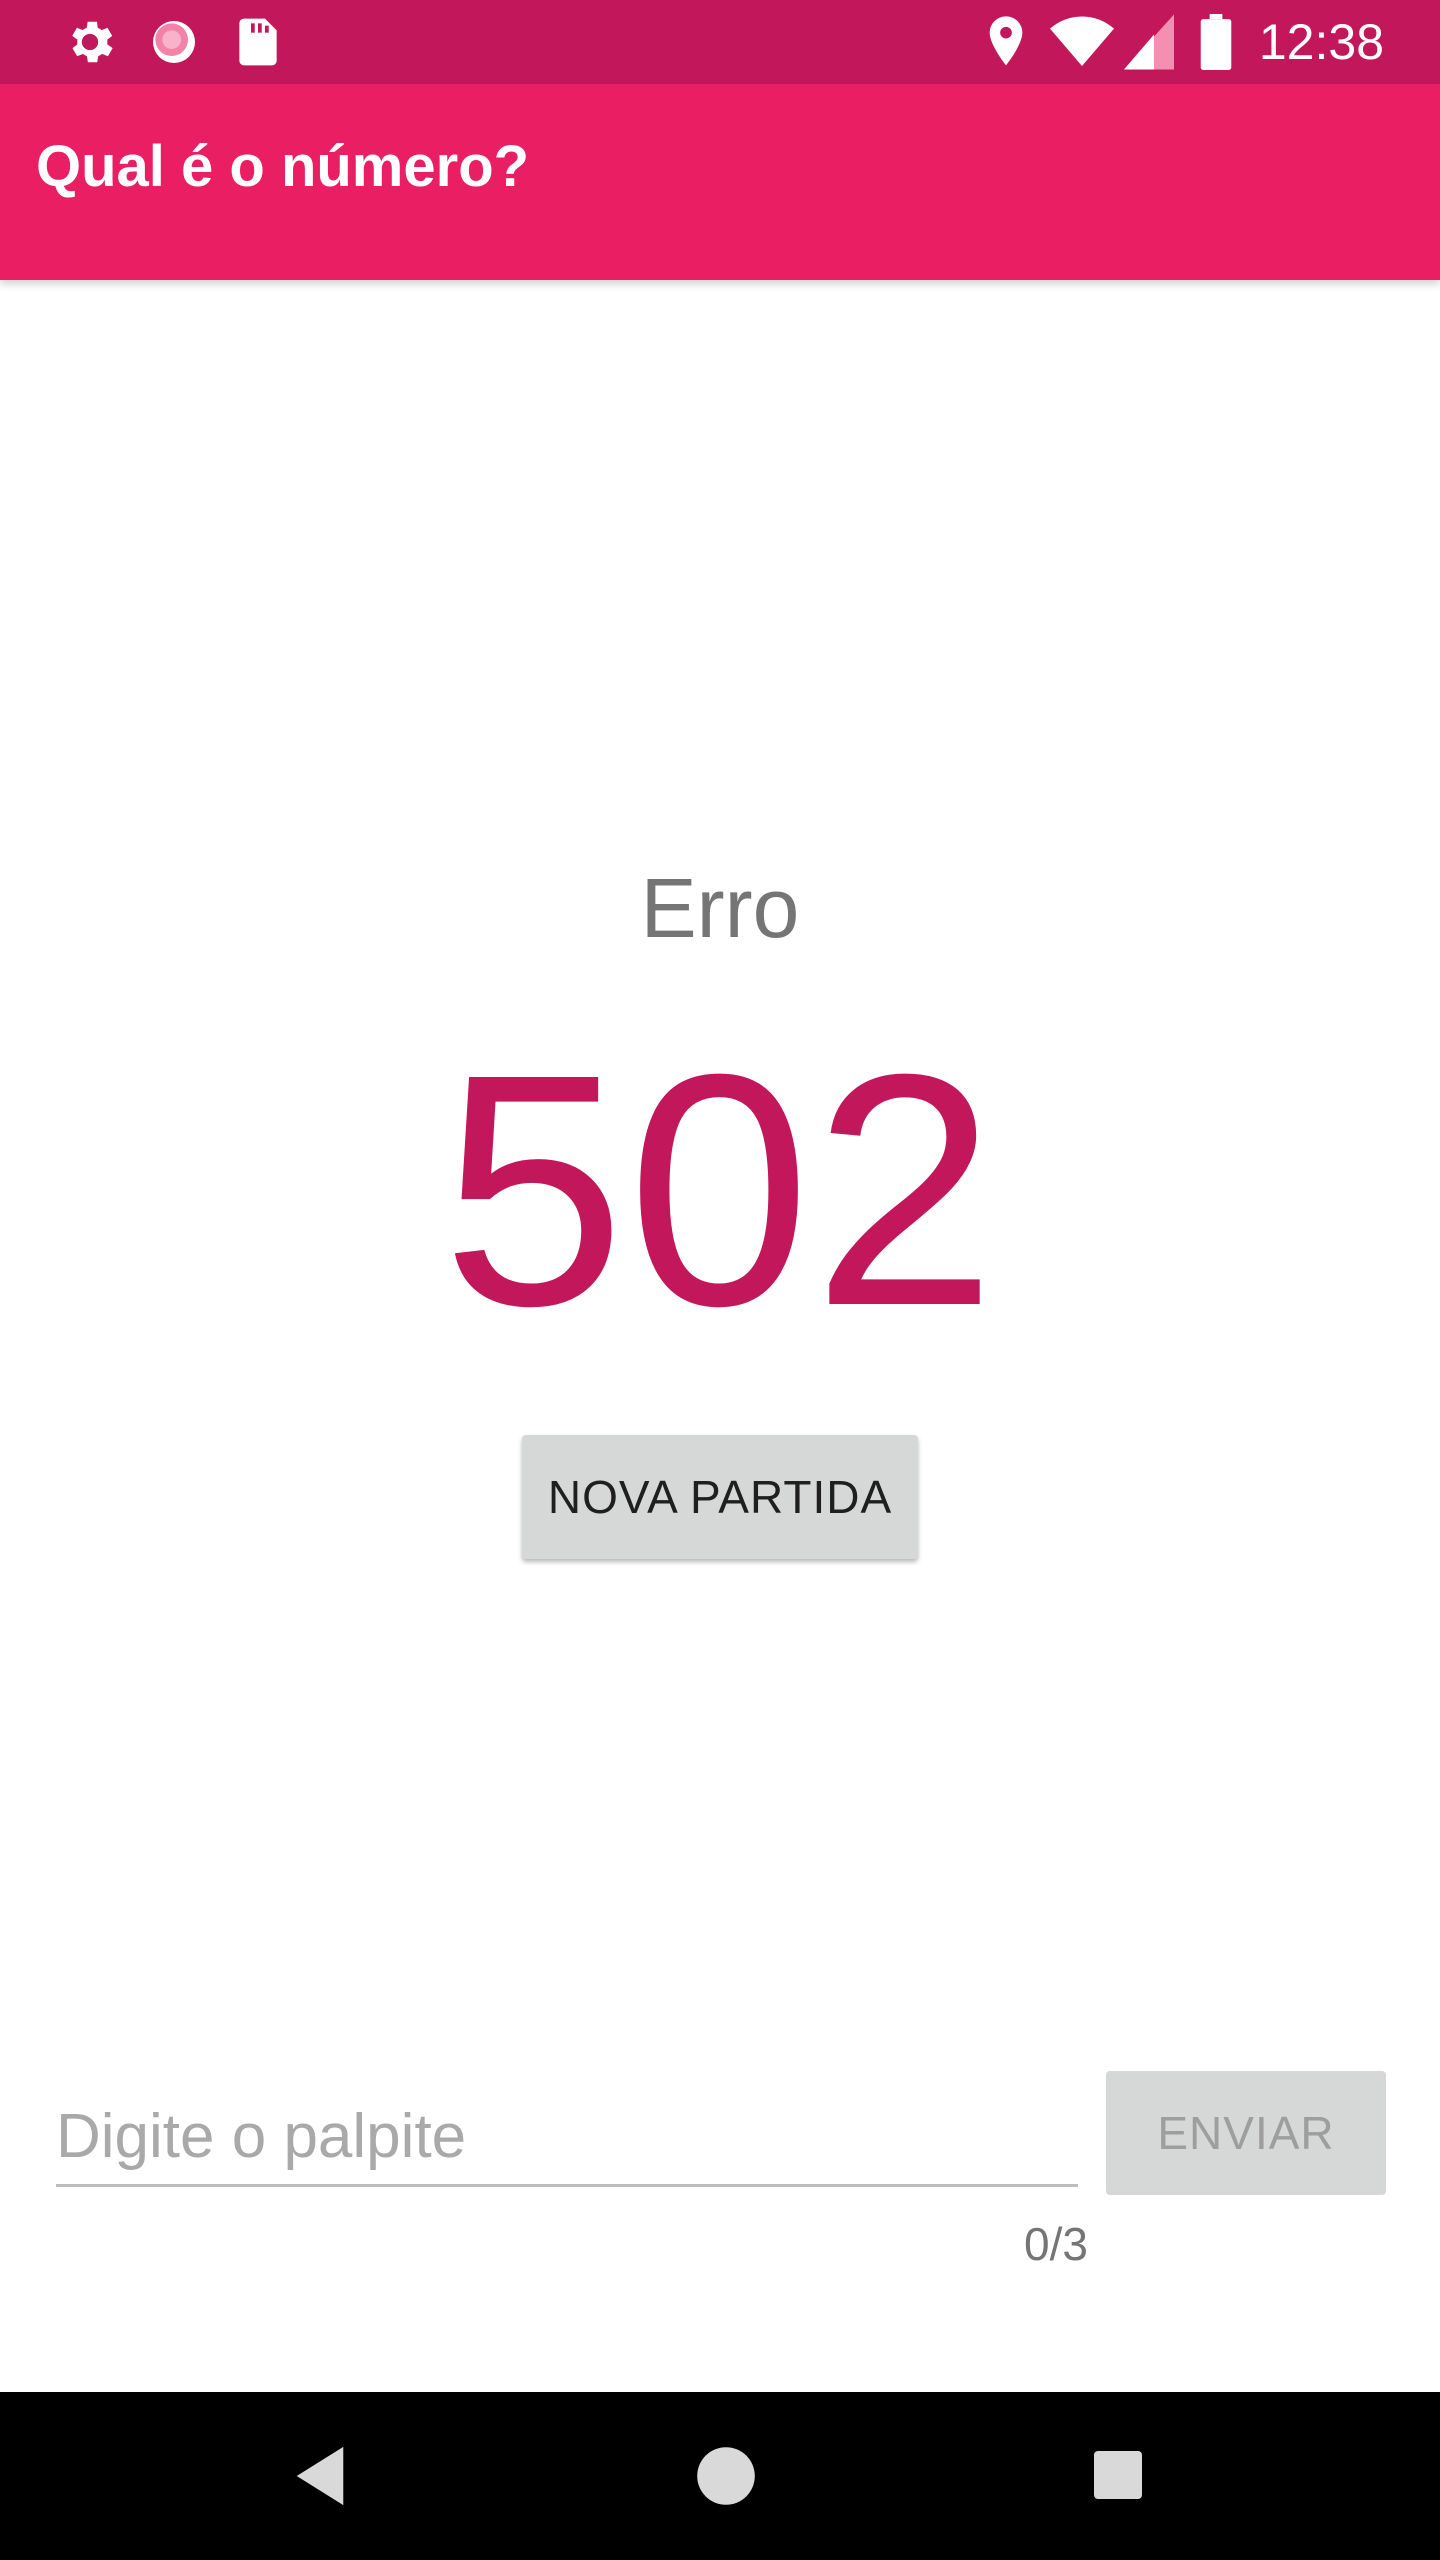 The width and height of the screenshot is (1440, 2560). What do you see at coordinates (1082, 42) in the screenshot?
I see `wifi-icon` at bounding box center [1082, 42].